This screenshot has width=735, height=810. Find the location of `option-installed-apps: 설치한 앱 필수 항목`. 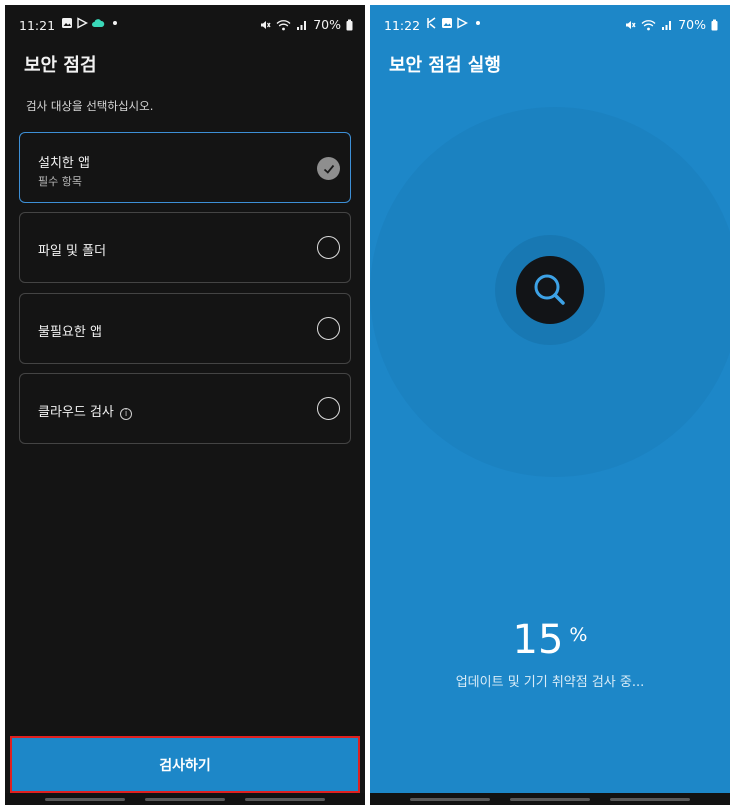

option-installed-apps: 설치한 앱 필수 항목 is located at coordinates (185, 167).